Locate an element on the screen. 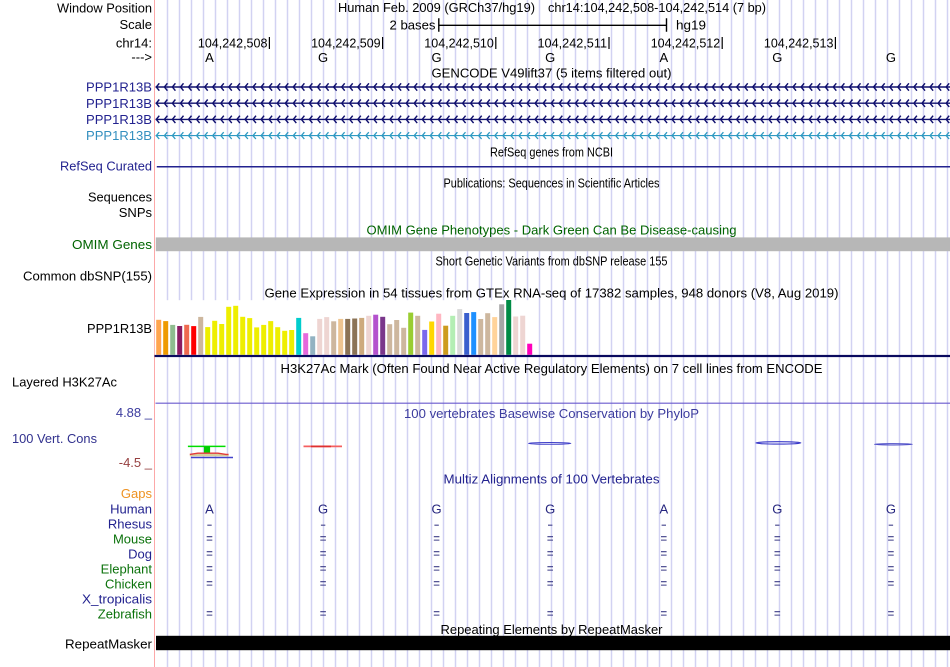  svg-text: Zebrafish is located at coordinates (125, 614).